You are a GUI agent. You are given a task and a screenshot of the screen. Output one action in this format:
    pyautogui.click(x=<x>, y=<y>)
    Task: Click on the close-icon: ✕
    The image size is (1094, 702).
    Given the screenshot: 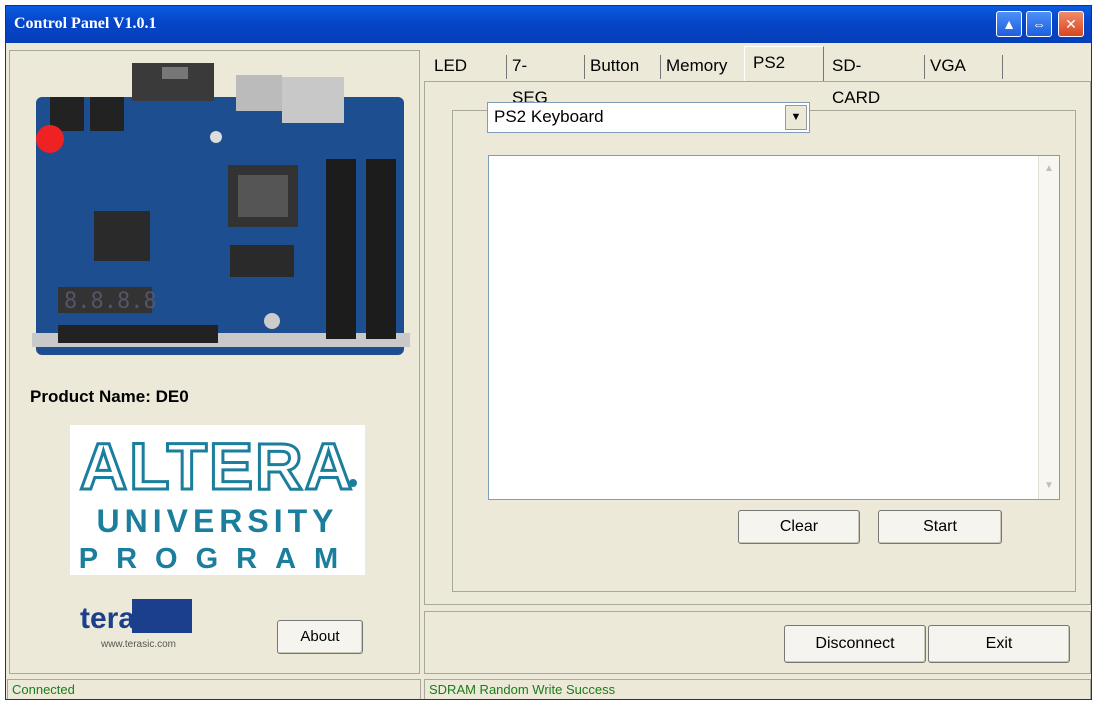 What is the action you would take?
    pyautogui.click(x=1071, y=24)
    